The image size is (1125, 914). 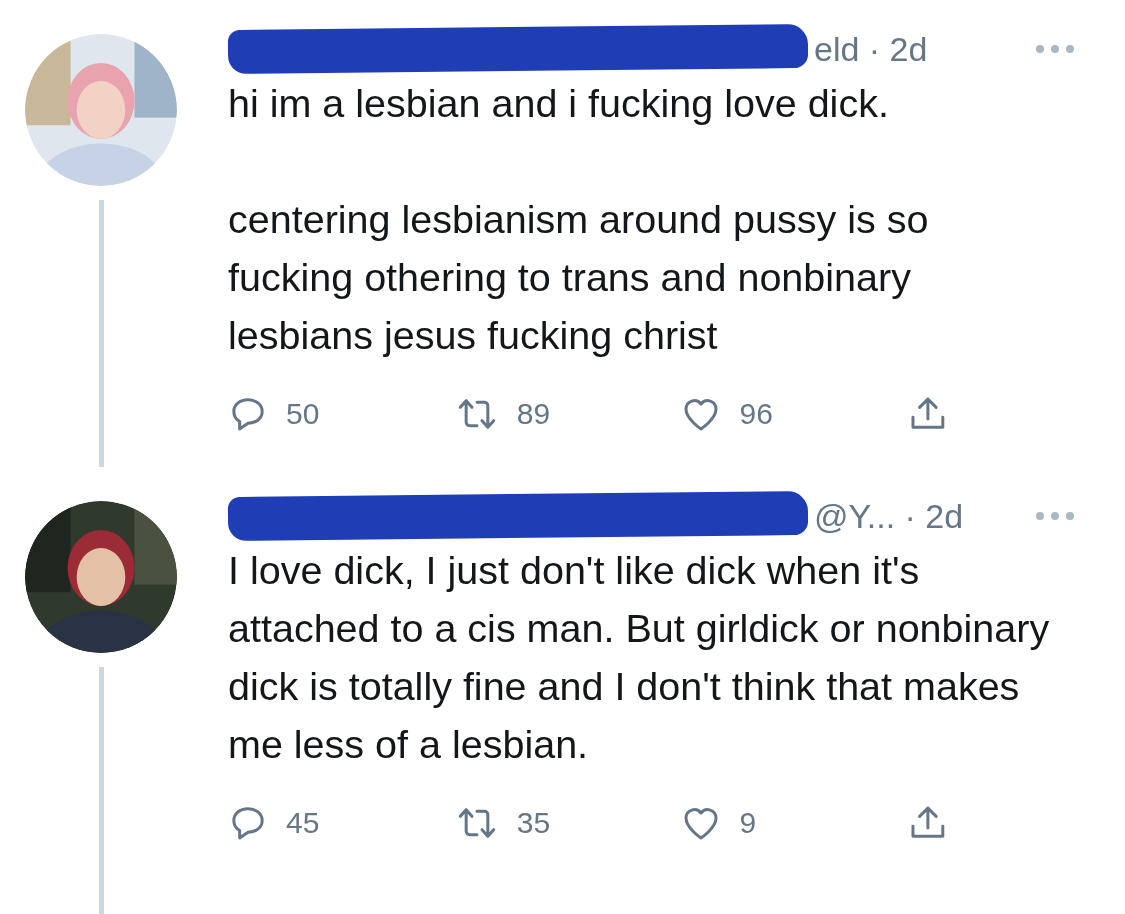 What do you see at coordinates (303, 414) in the screenshot?
I see `reply-count: 50` at bounding box center [303, 414].